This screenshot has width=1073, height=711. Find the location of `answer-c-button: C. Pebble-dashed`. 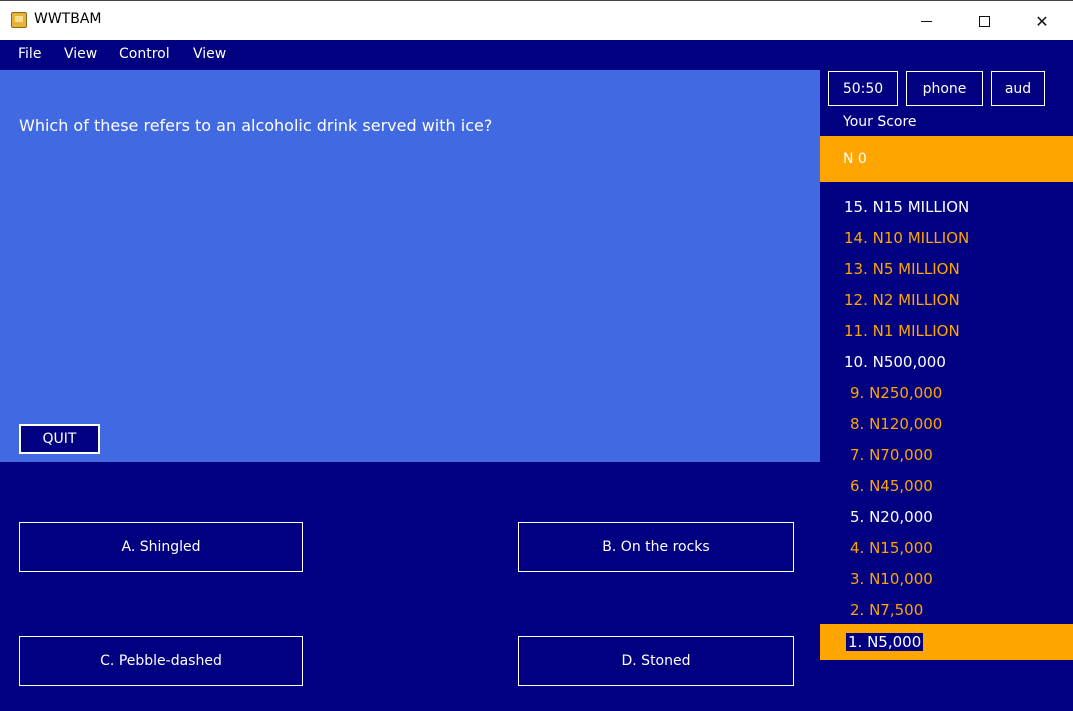

answer-c-button: C. Pebble-dashed is located at coordinates (161, 661).